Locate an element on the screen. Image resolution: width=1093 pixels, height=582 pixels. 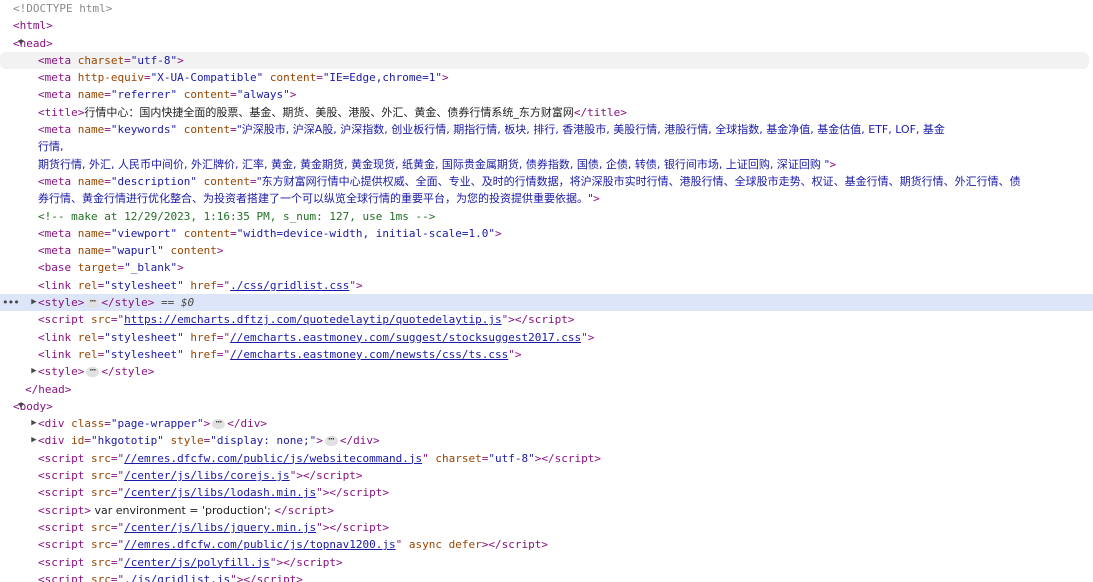
dom-node-row: <meta charset="utf-8"> is located at coordinates (544, 60).